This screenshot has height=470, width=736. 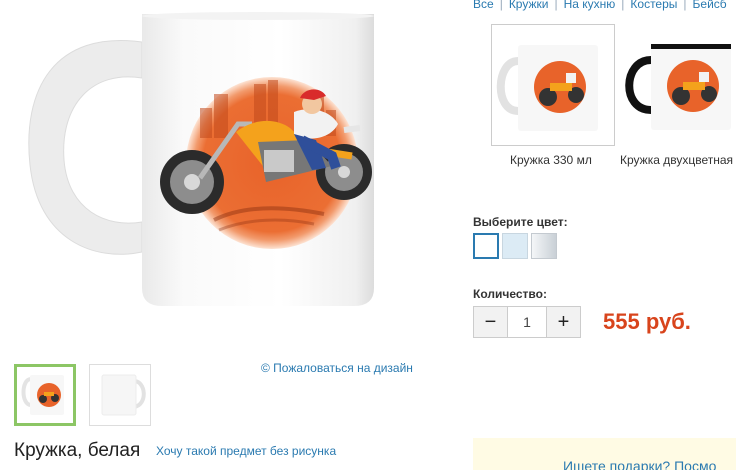 What do you see at coordinates (491, 322) in the screenshot?
I see `quantity-decrease-button: −` at bounding box center [491, 322].